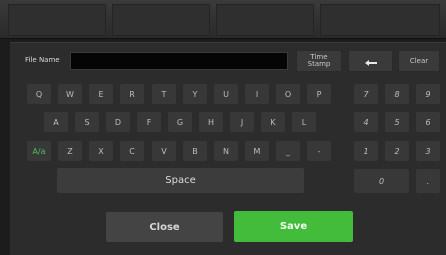 The image size is (446, 255). I want to click on time-stamp-button: Time Stamp, so click(319, 61).